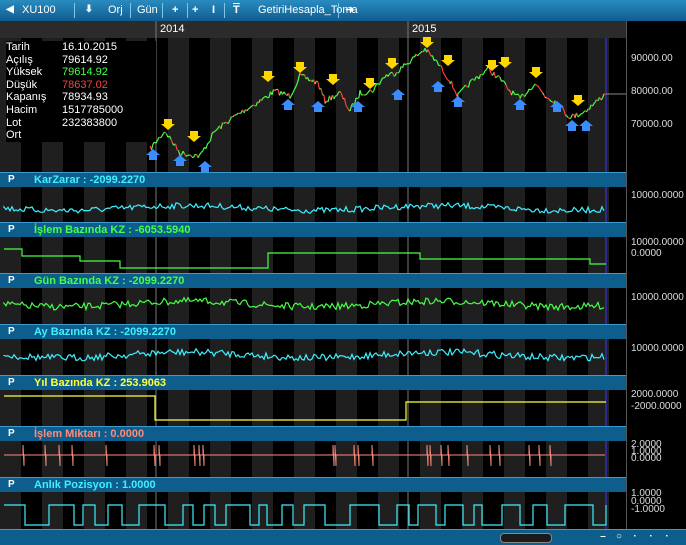 The image size is (686, 545). I want to click on scroll-thumb, so click(526, 538).